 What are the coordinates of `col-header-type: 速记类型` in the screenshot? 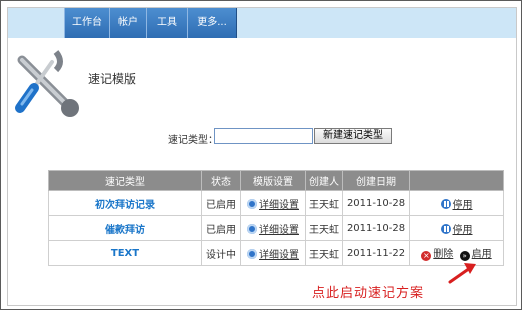 It's located at (125, 180).